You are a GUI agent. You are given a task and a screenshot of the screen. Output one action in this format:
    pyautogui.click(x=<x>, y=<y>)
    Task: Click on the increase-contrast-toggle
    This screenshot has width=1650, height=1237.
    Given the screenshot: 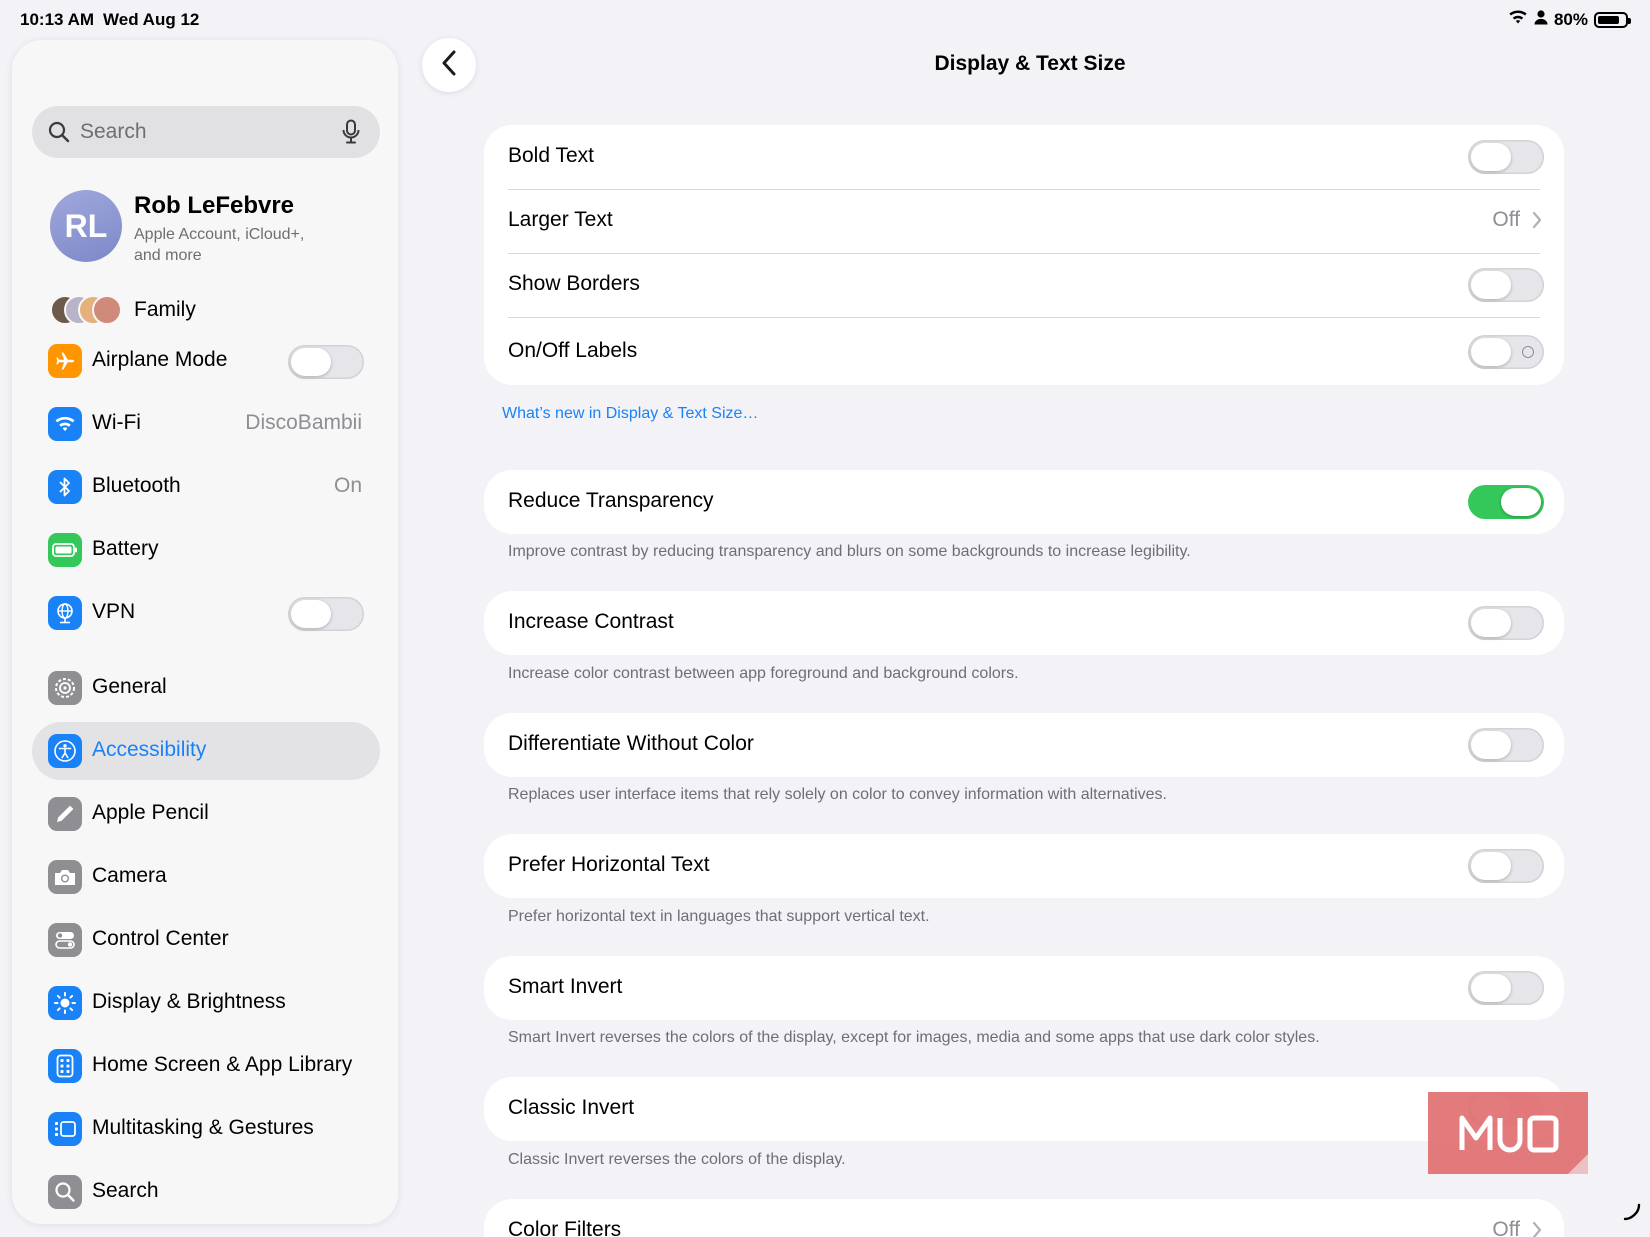 What is the action you would take?
    pyautogui.click(x=1506, y=623)
    